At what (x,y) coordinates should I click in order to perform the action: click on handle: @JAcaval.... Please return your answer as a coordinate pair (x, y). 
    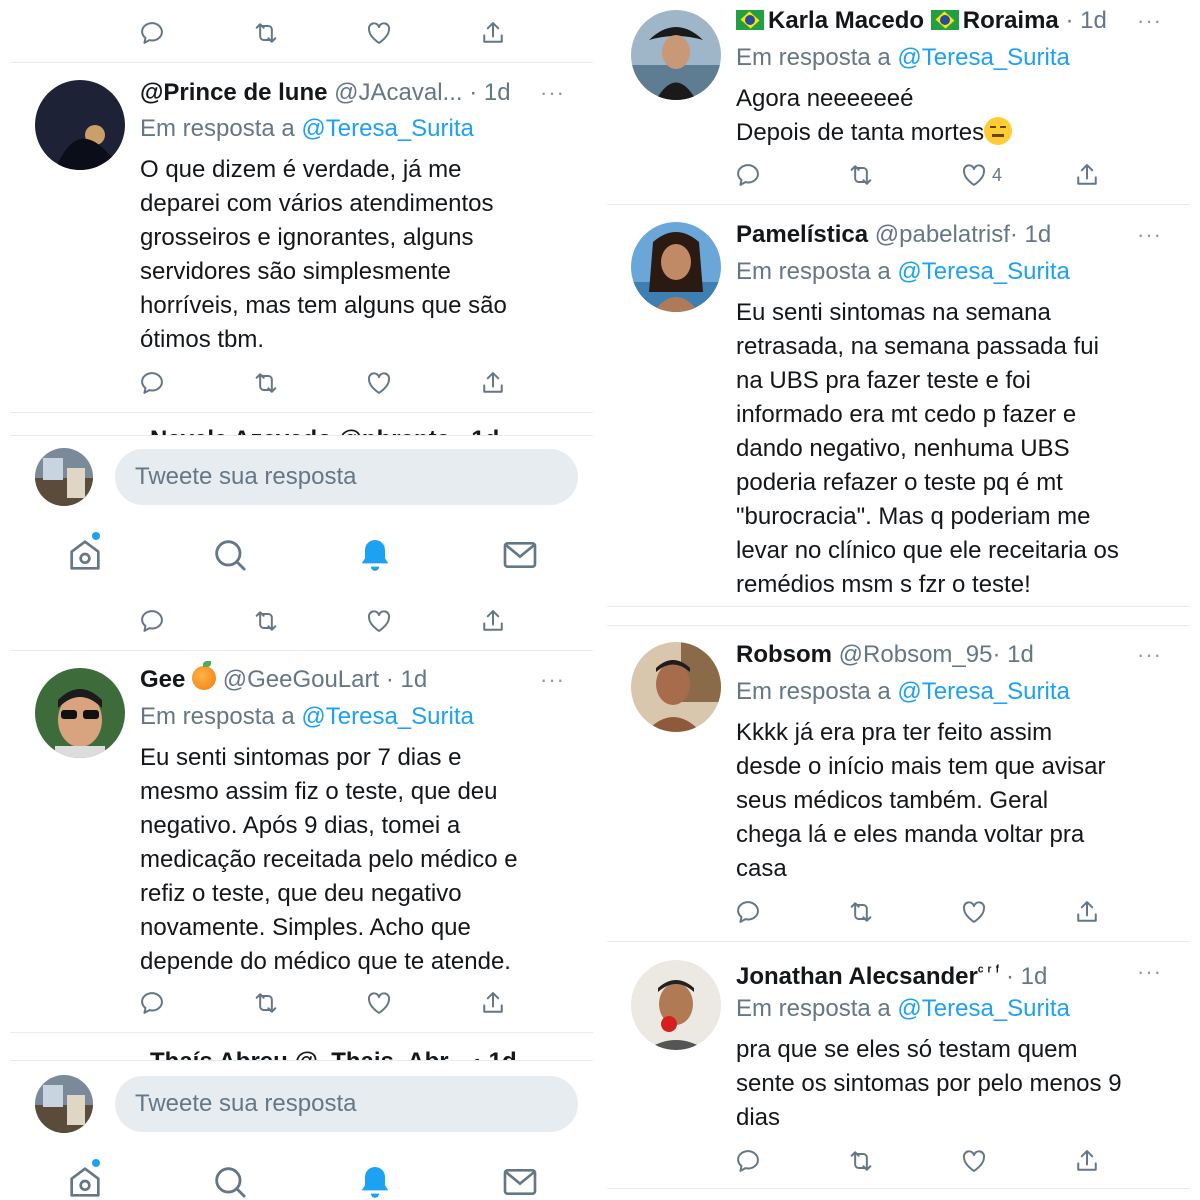
    Looking at the image, I should click on (398, 92).